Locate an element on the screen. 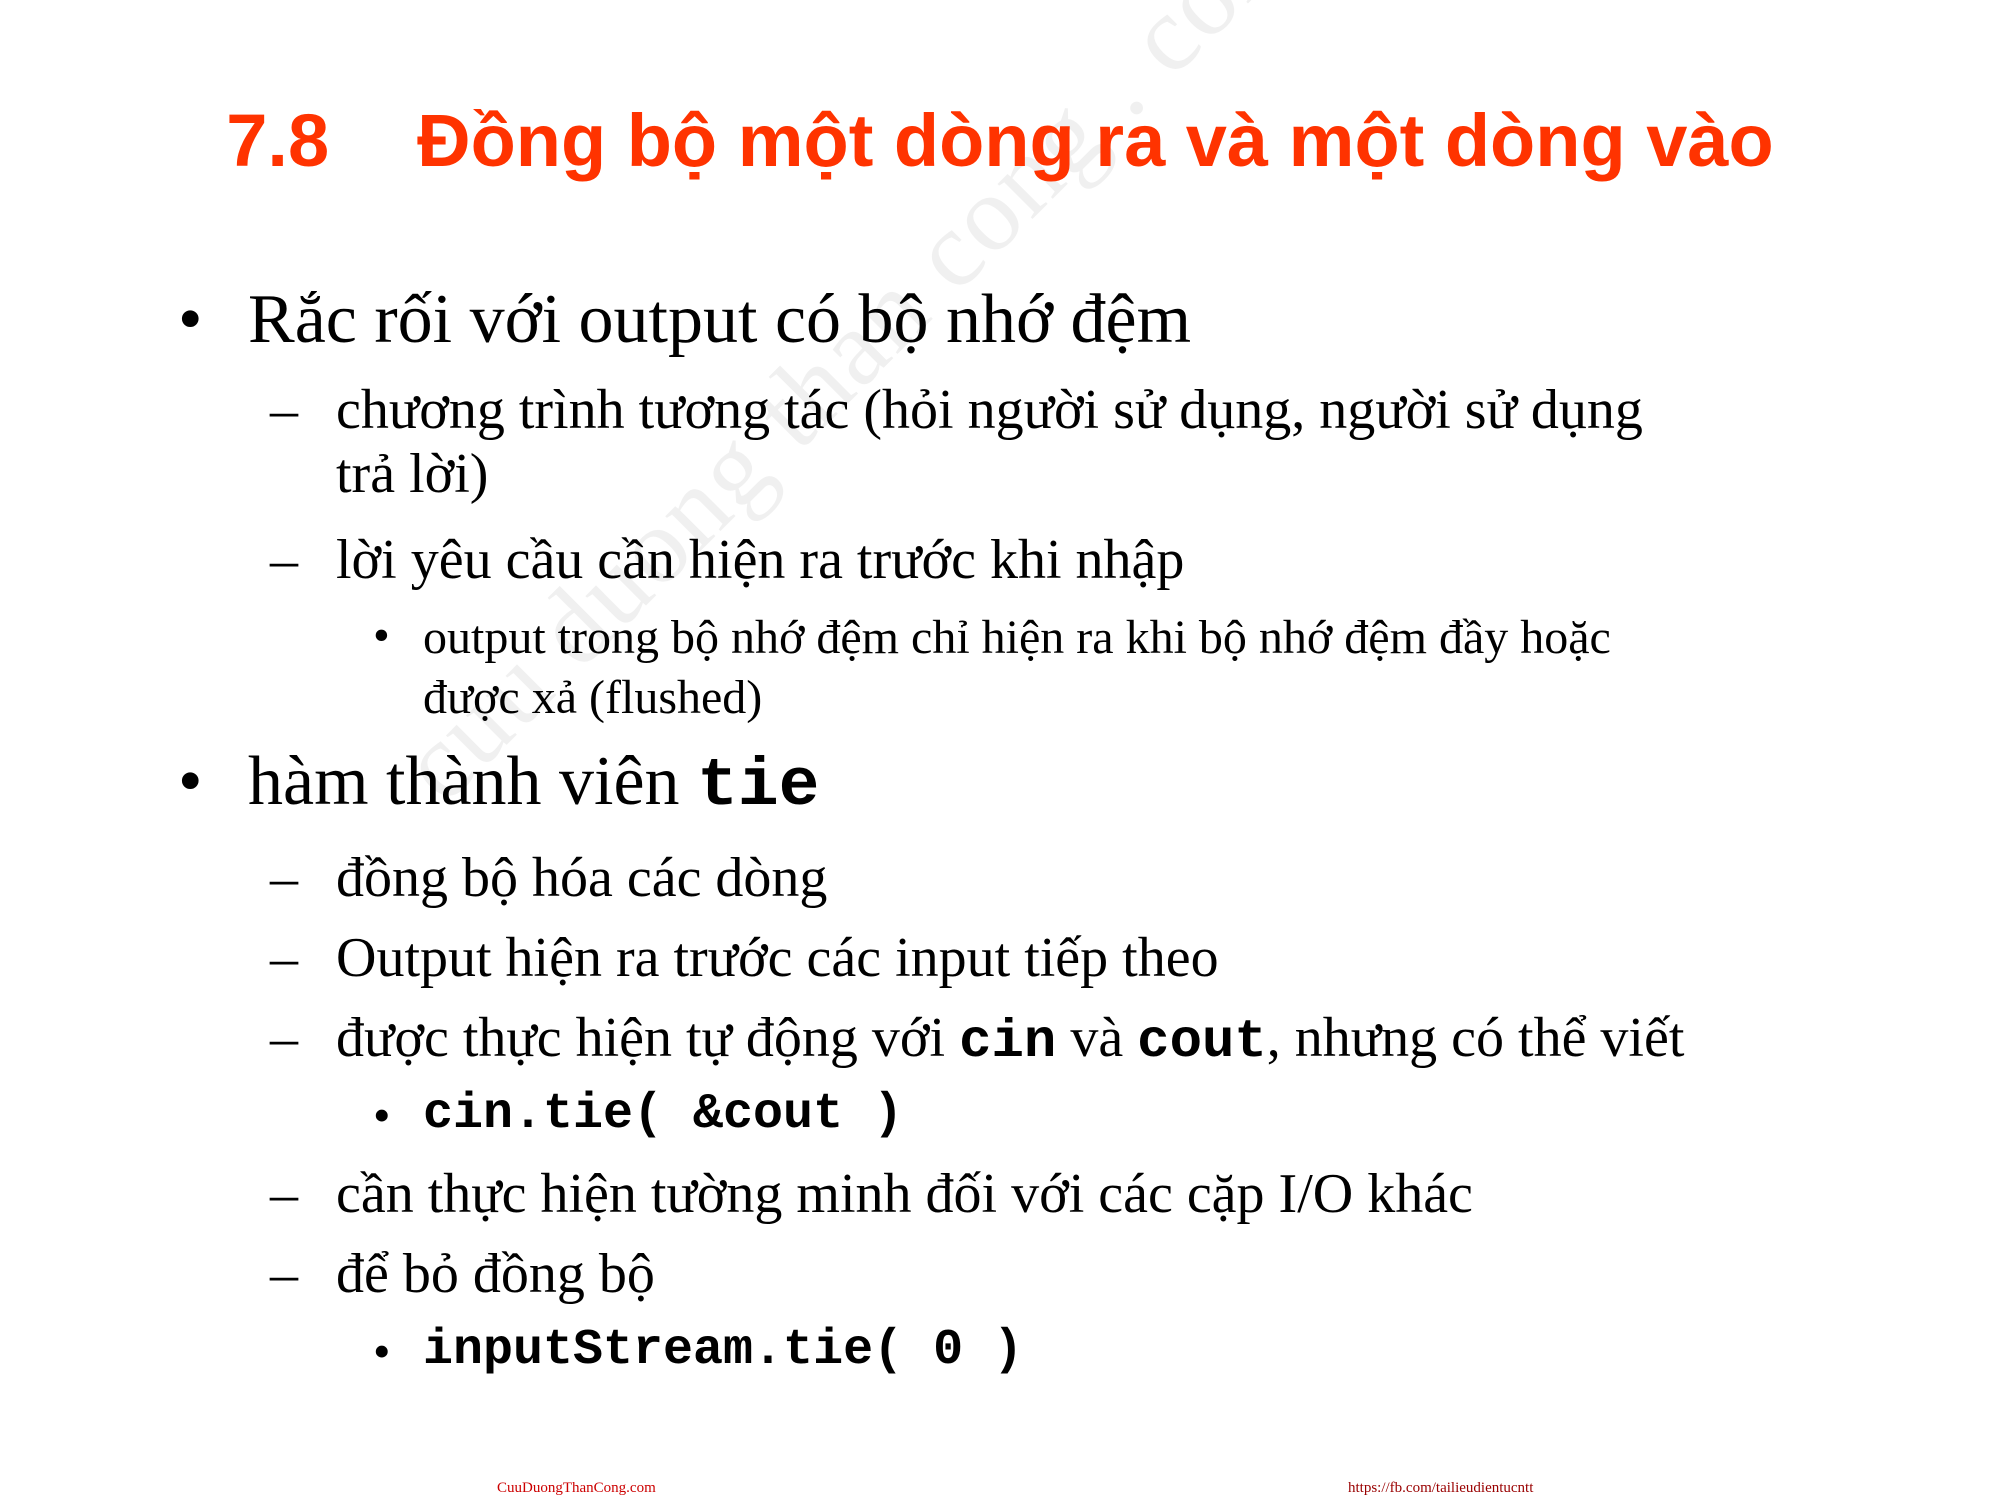  sub-item-text: lời yêu cầu cần hiện ra trước khi nhập is located at coordinates (760, 560).